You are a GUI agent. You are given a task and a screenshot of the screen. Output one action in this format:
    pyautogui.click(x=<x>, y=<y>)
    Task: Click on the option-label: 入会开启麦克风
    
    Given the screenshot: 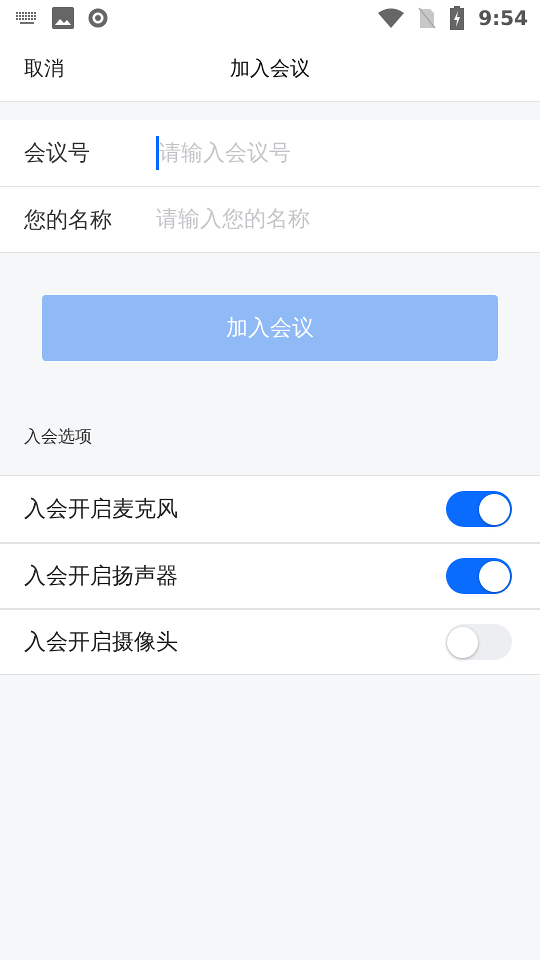 What is the action you would take?
    pyautogui.click(x=101, y=510)
    